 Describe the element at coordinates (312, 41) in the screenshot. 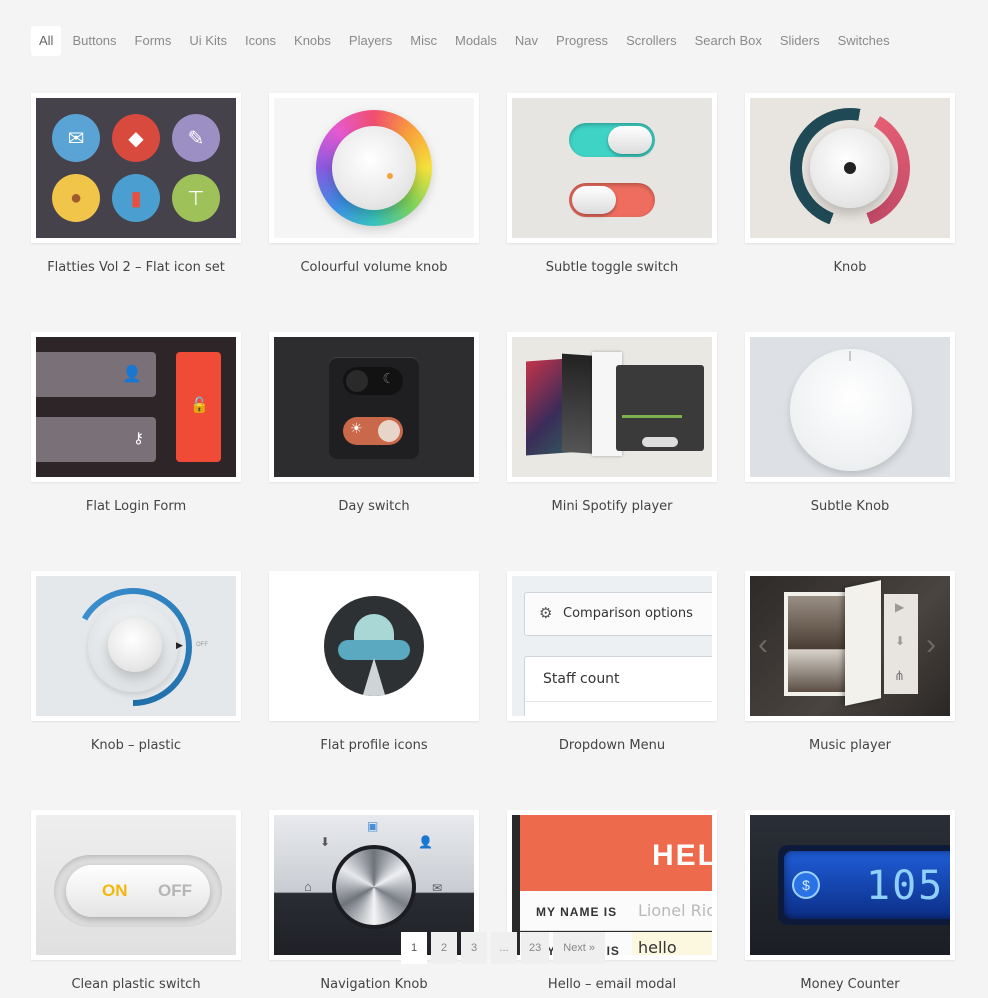

I see `filter-knobs: Knobs` at that location.